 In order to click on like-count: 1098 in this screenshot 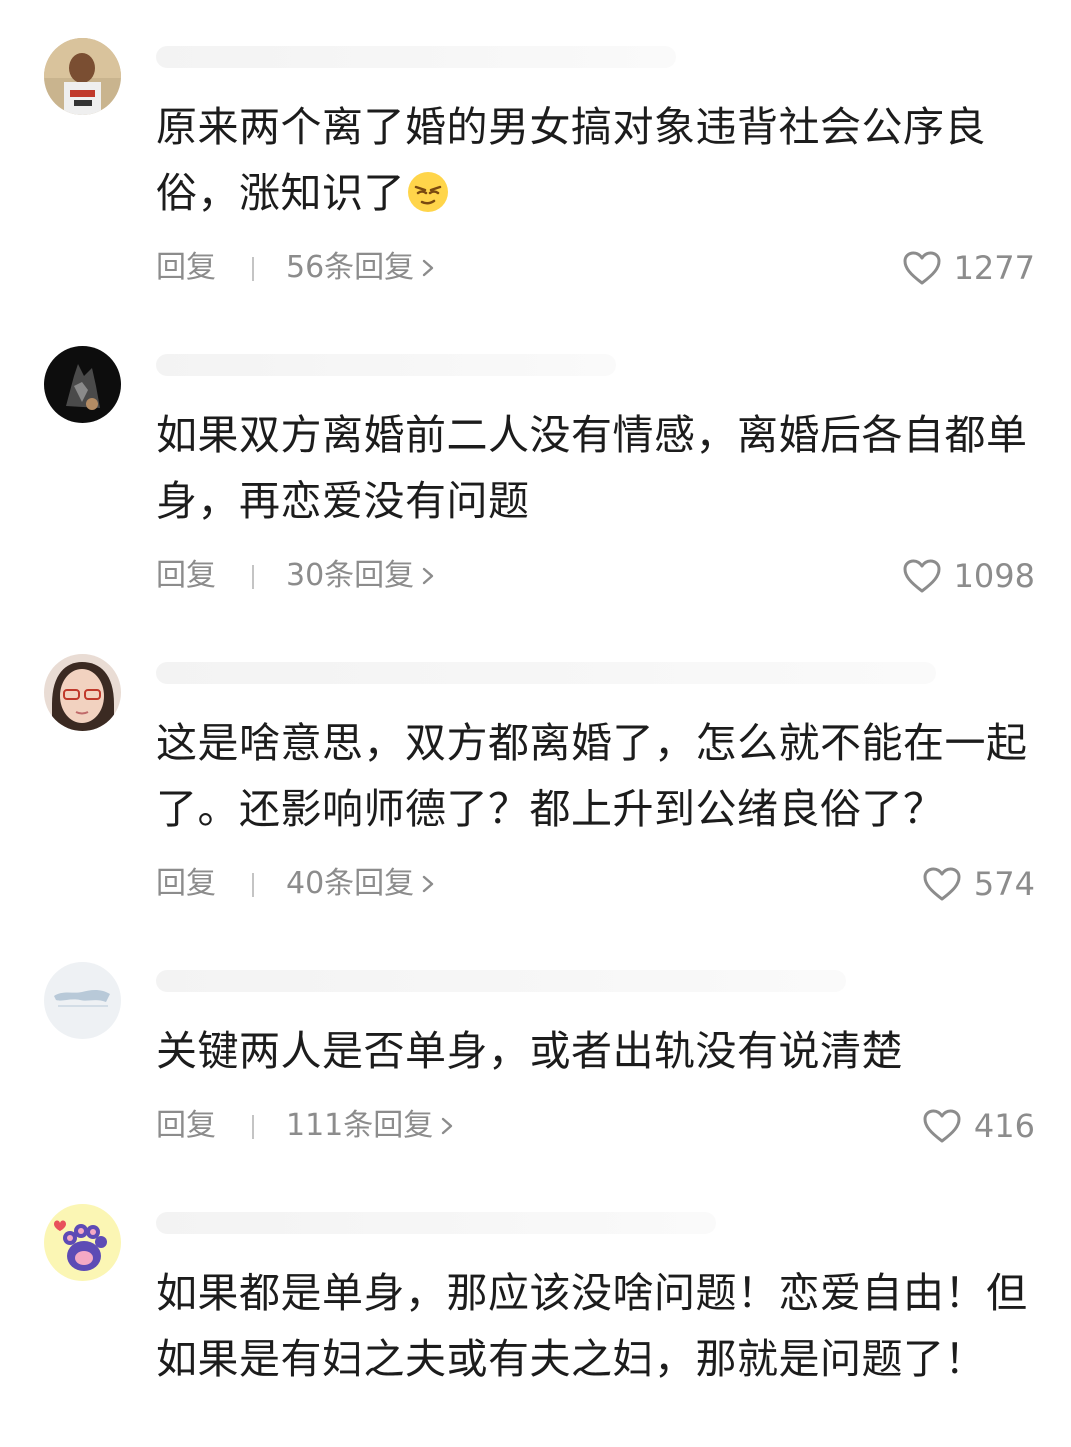, I will do `click(994, 576)`.